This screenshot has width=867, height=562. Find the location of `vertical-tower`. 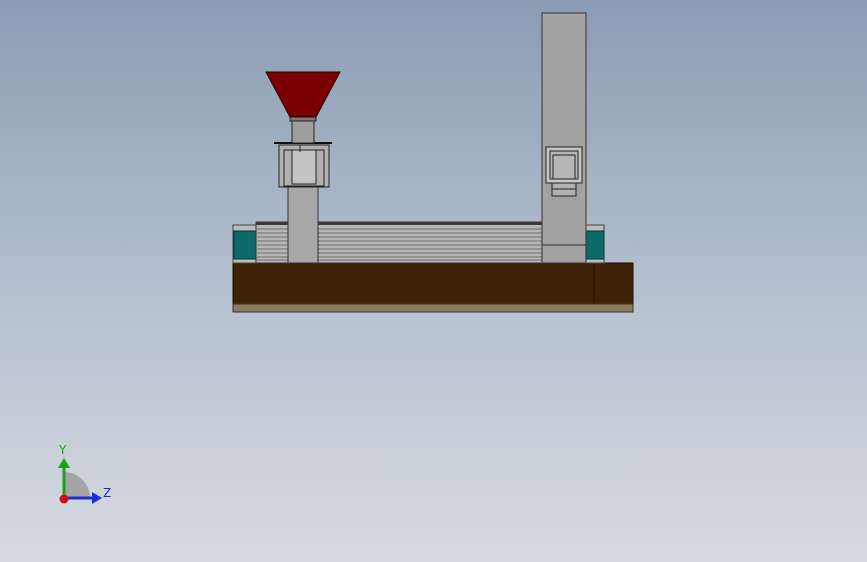

vertical-tower is located at coordinates (564, 138).